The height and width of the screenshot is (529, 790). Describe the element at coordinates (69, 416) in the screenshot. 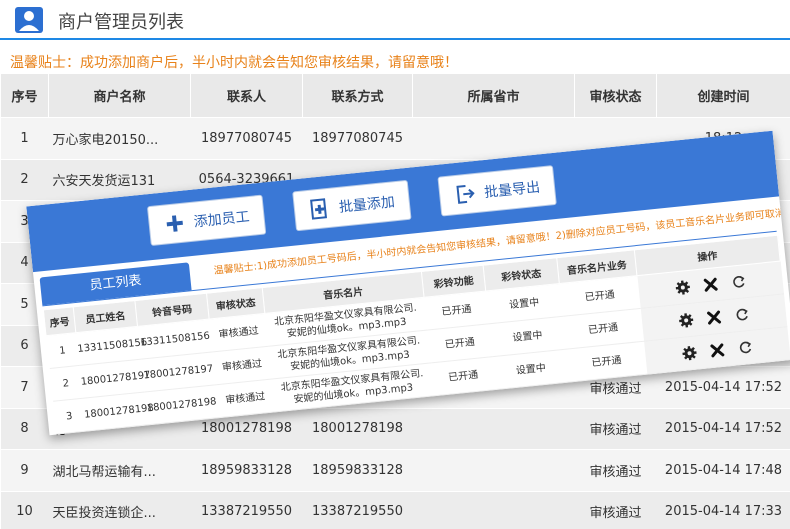

I see `emp-cell-no: 3` at that location.